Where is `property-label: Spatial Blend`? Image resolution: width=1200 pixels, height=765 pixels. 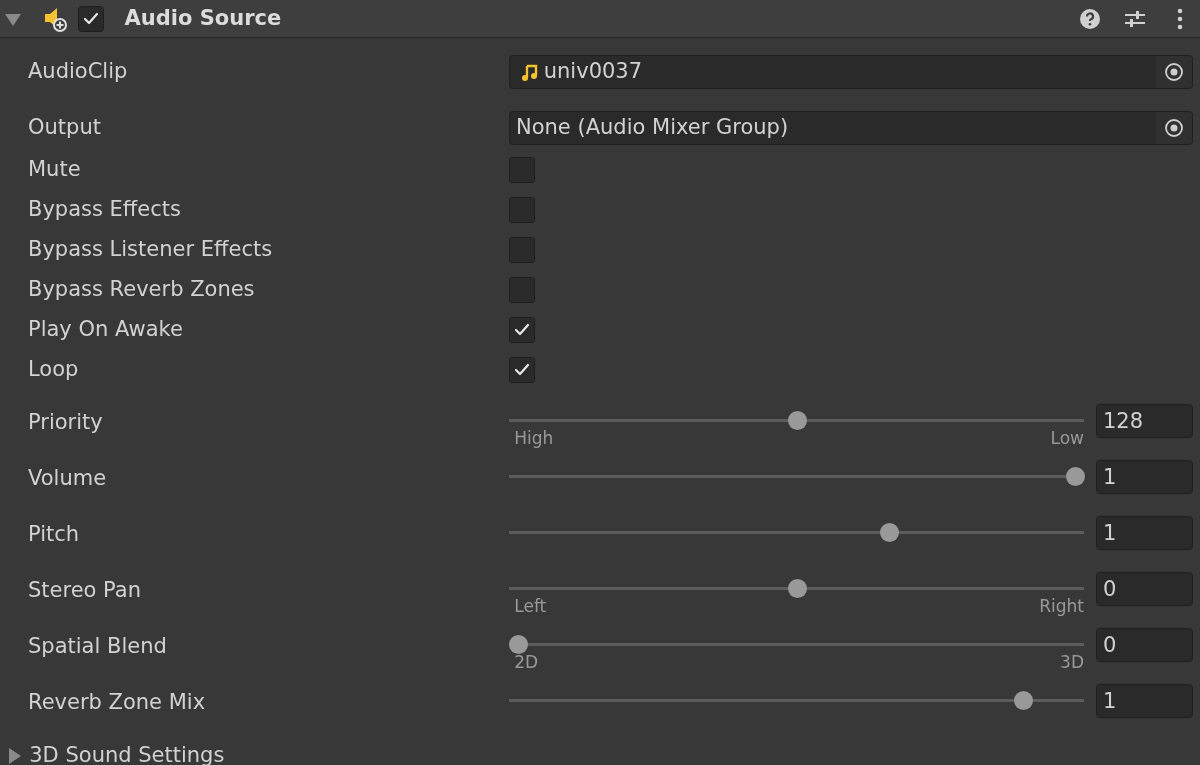 property-label: Spatial Blend is located at coordinates (97, 646).